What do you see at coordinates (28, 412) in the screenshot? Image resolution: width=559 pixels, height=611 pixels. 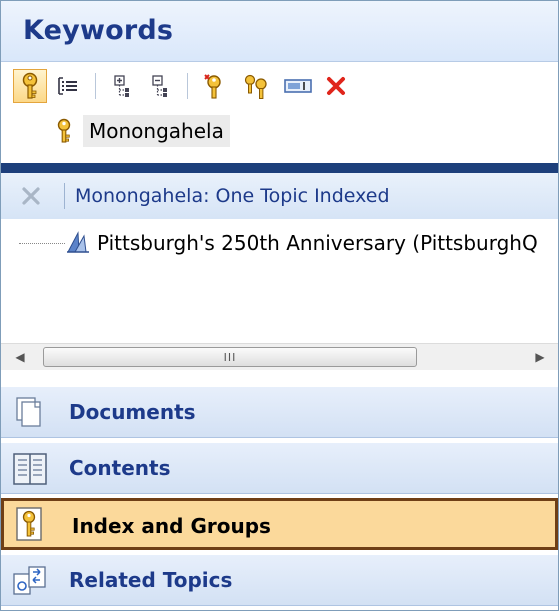 I see `documents-icon` at bounding box center [28, 412].